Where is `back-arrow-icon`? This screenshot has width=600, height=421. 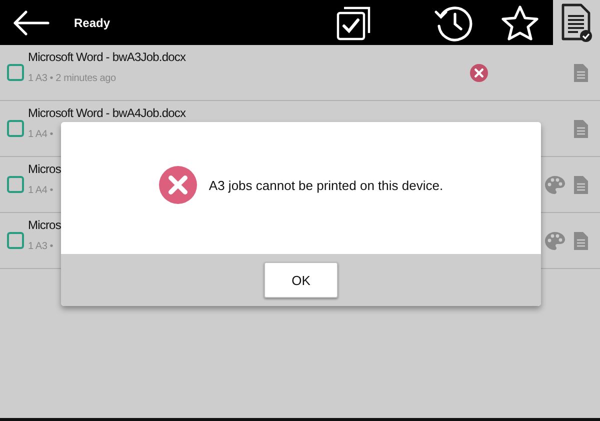 back-arrow-icon is located at coordinates (31, 23).